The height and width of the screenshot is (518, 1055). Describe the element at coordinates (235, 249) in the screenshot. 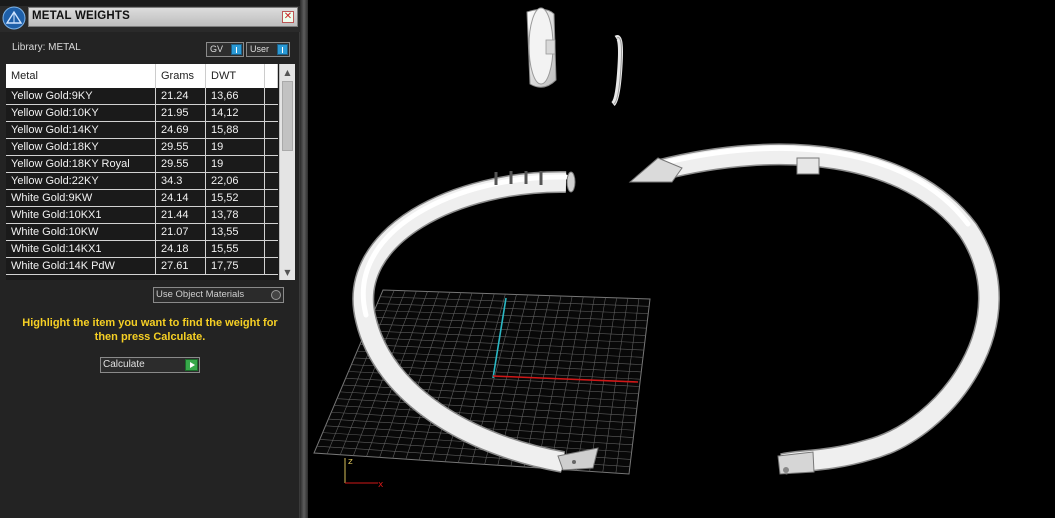

I see `dwt-cell: 15,55` at that location.